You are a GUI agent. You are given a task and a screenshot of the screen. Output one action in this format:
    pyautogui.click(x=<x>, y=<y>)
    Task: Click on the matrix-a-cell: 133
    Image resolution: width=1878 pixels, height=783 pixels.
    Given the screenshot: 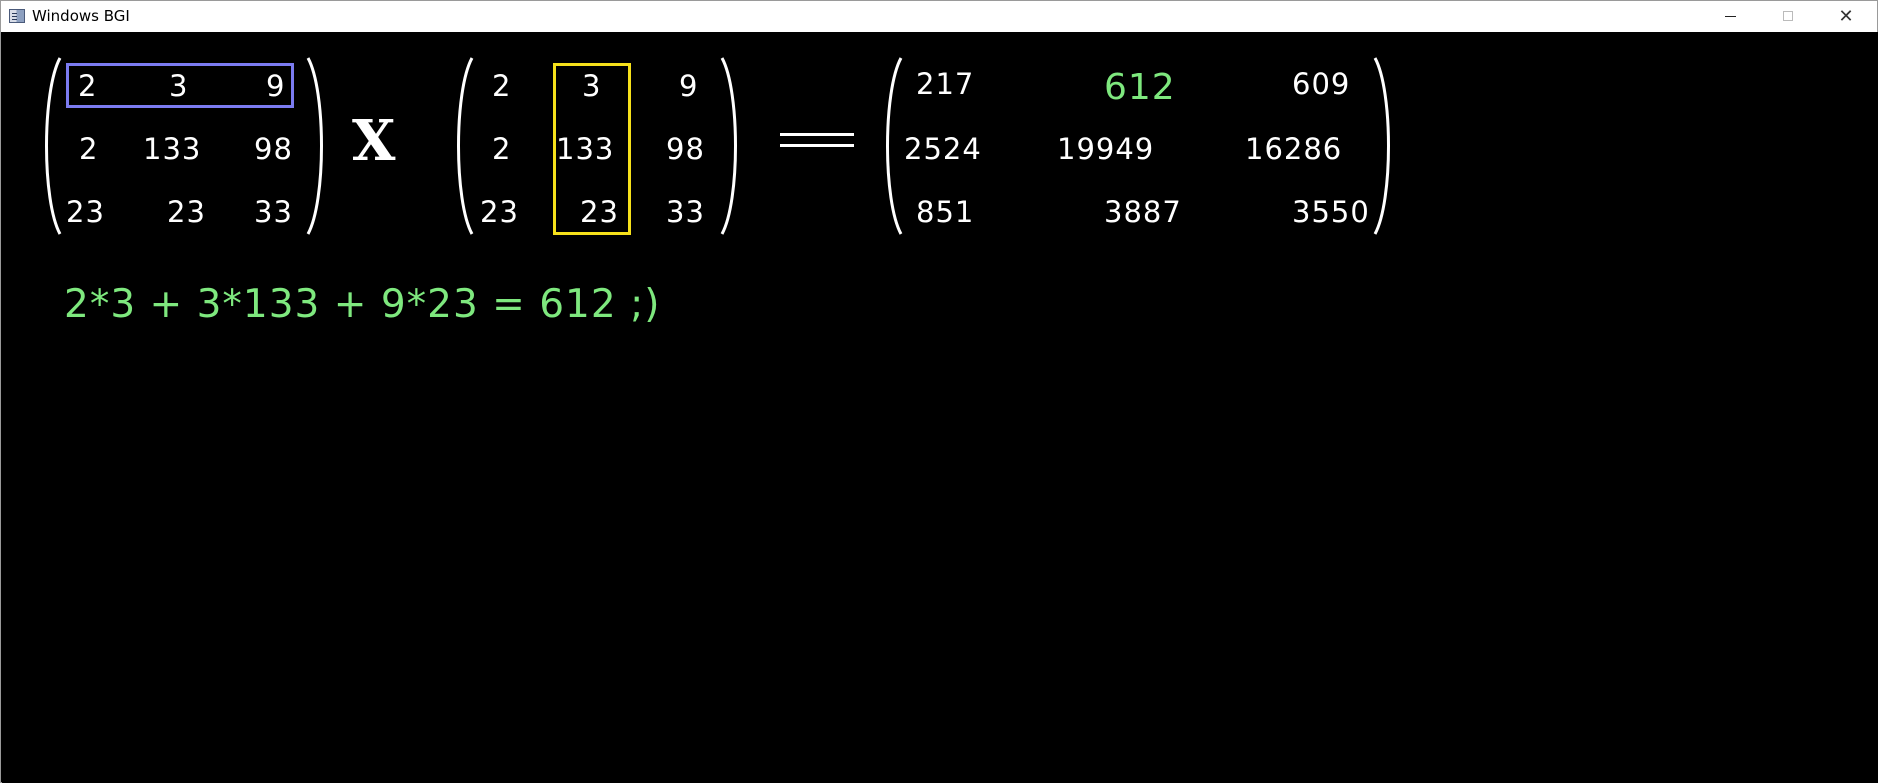 What is the action you would take?
    pyautogui.click(x=172, y=149)
    